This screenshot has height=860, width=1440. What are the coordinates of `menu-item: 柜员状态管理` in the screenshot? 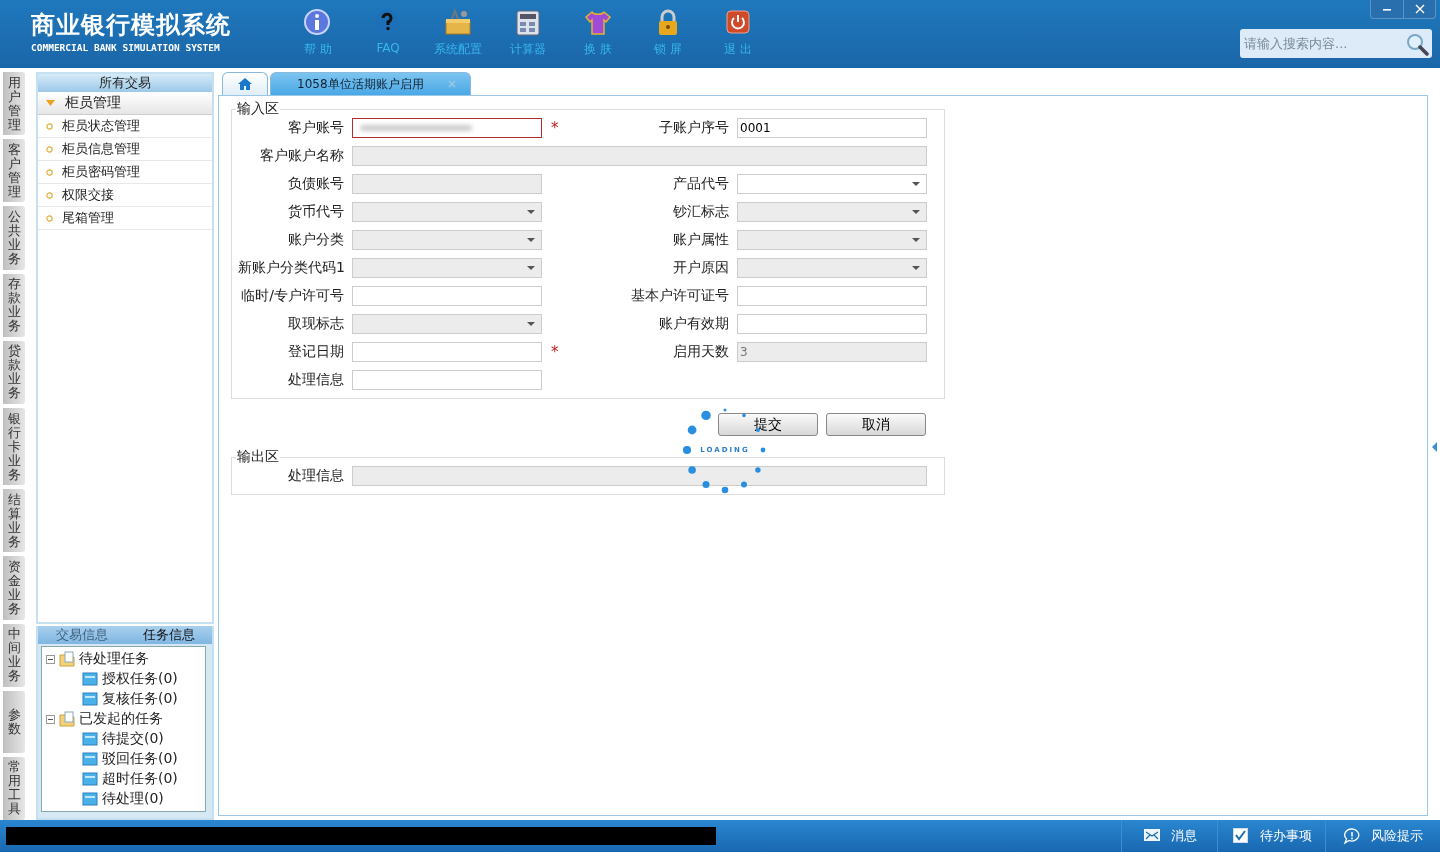 It's located at (125, 126).